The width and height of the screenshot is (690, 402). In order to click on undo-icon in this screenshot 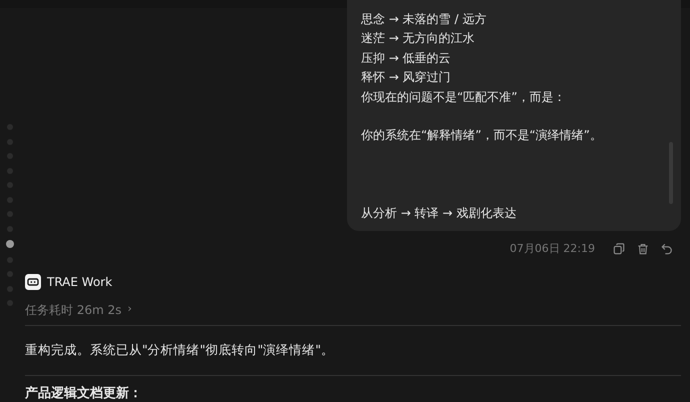, I will do `click(667, 248)`.